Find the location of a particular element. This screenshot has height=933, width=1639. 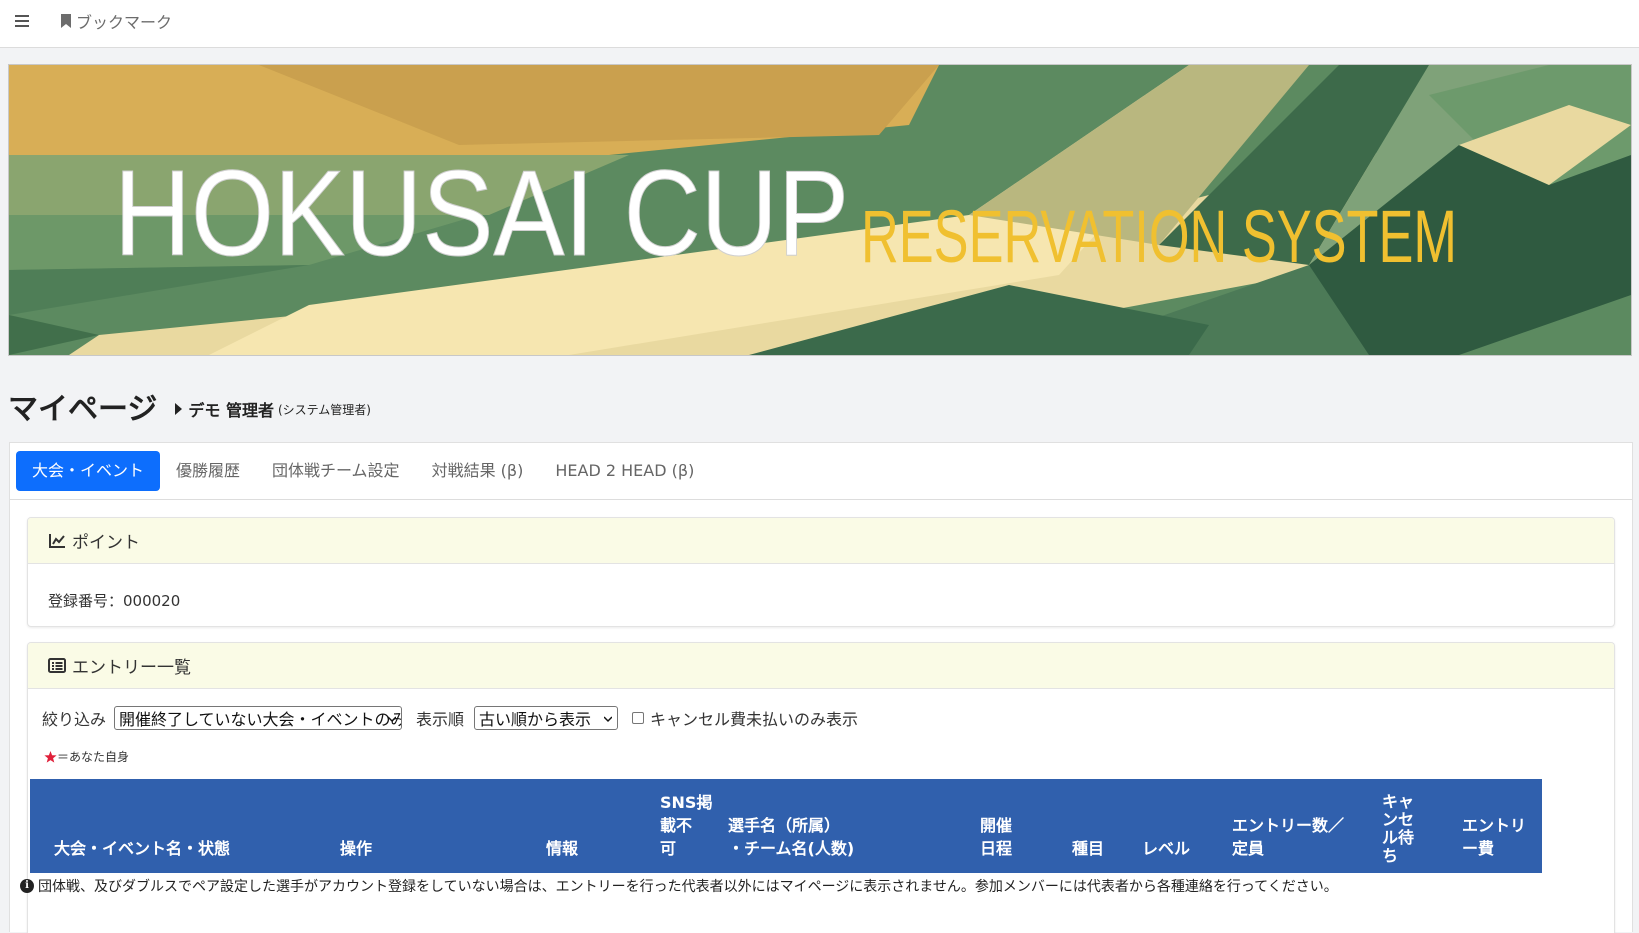

points-card-title: ポイント is located at coordinates (106, 543).